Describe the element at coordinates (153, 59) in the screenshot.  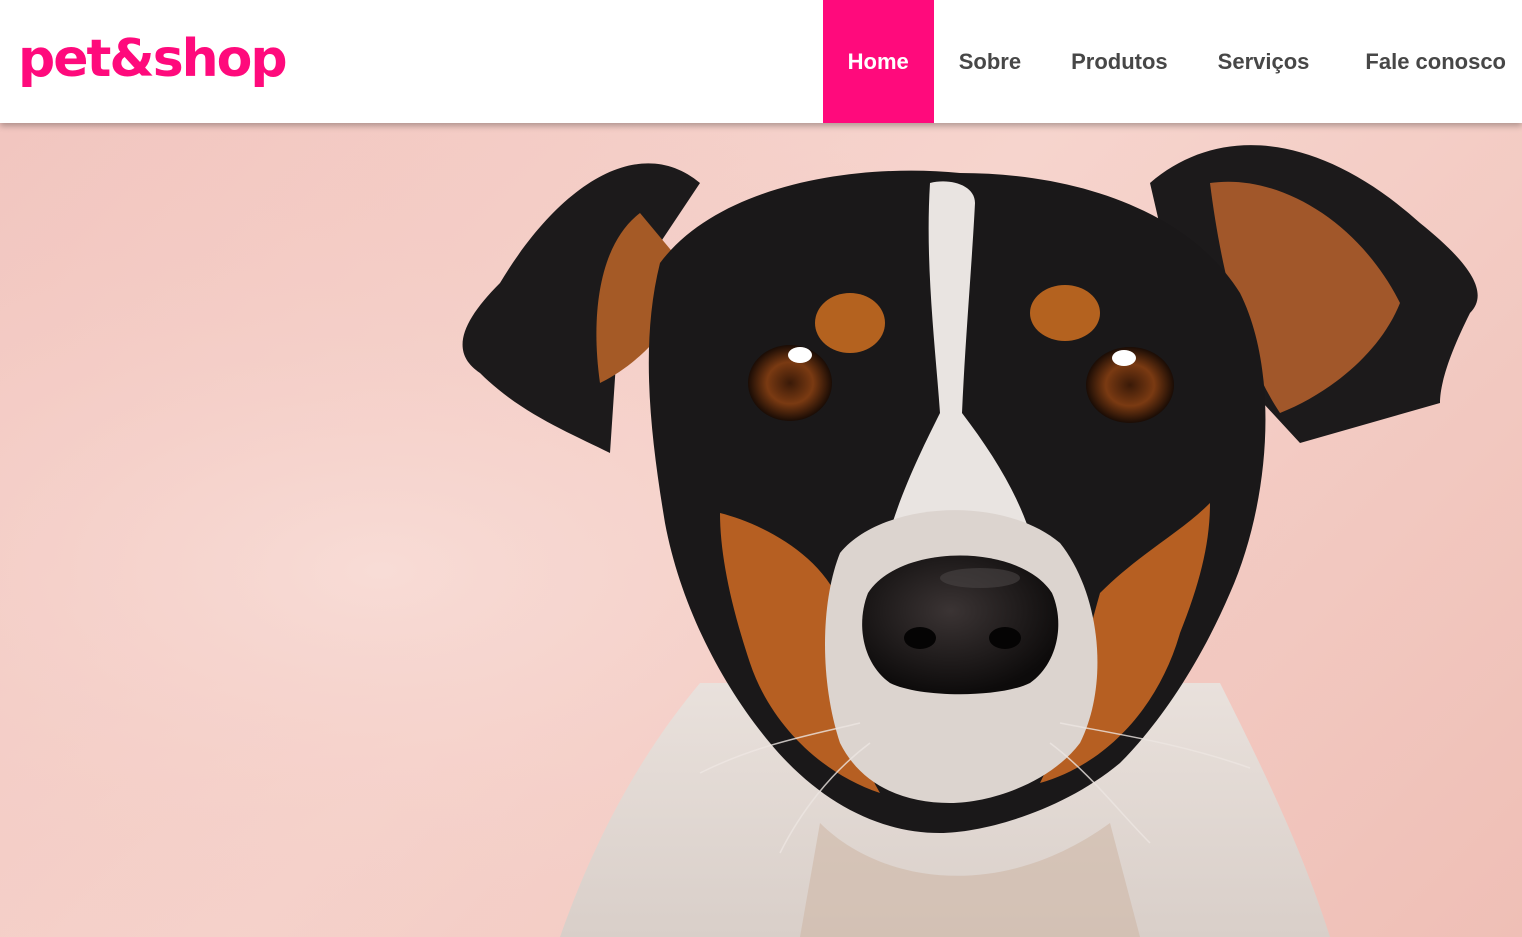
I see `logo: pet&shop` at that location.